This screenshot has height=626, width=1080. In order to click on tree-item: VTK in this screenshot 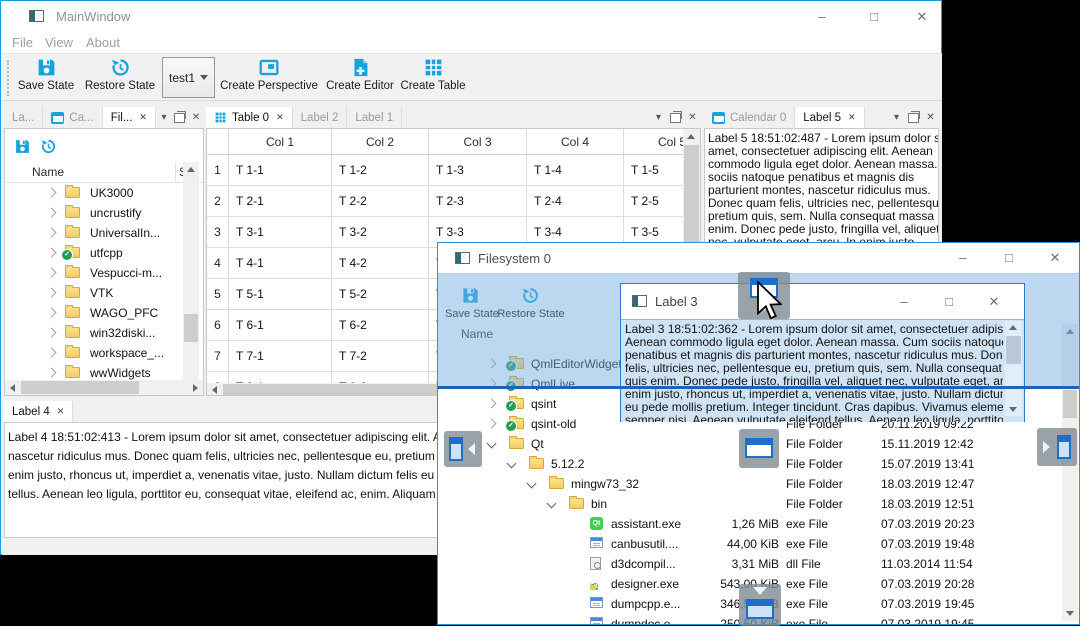, I will do `click(94, 293)`.